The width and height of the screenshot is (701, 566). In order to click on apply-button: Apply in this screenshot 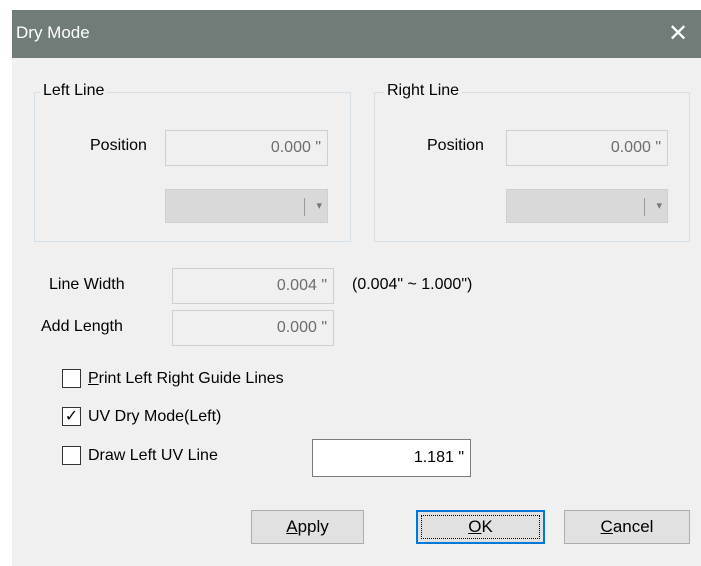, I will do `click(307, 527)`.